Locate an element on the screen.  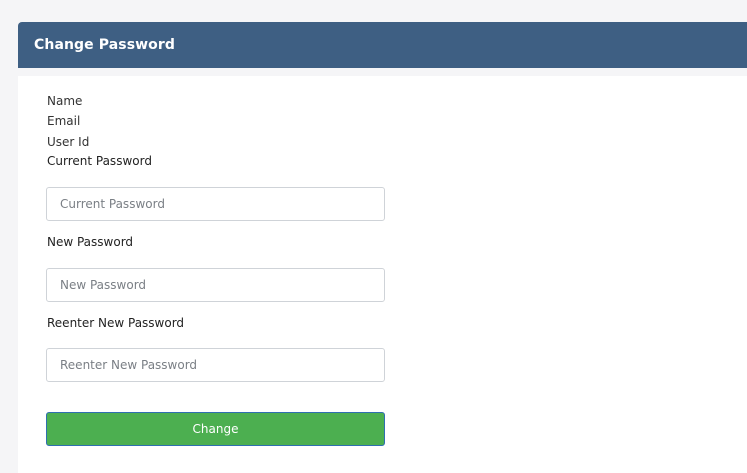
name-label: Name is located at coordinates (65, 101).